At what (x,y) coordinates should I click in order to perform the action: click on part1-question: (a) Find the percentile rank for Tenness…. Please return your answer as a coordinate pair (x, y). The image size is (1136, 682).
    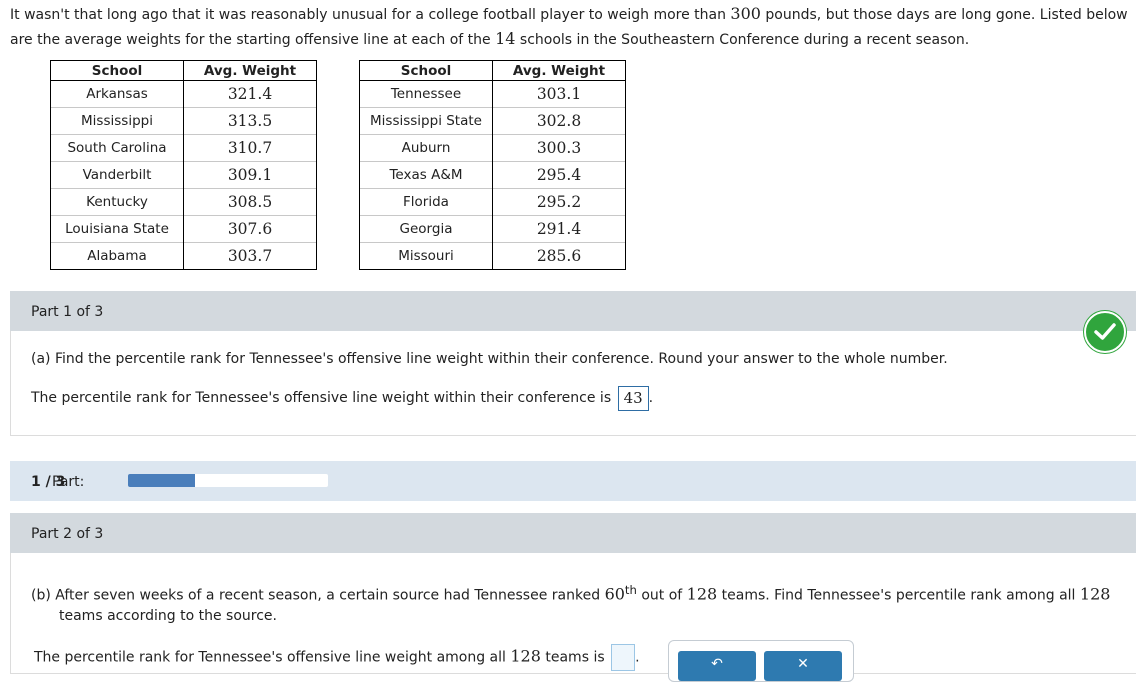
    Looking at the image, I should click on (489, 359).